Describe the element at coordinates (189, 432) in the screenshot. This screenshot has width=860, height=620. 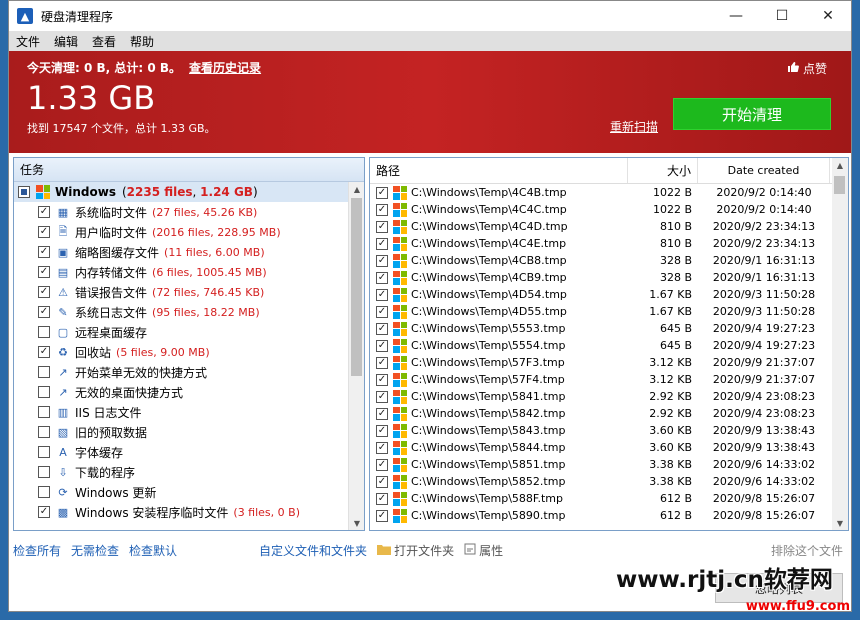
I see `task-item: ▧ 旧的预取数据` at that location.